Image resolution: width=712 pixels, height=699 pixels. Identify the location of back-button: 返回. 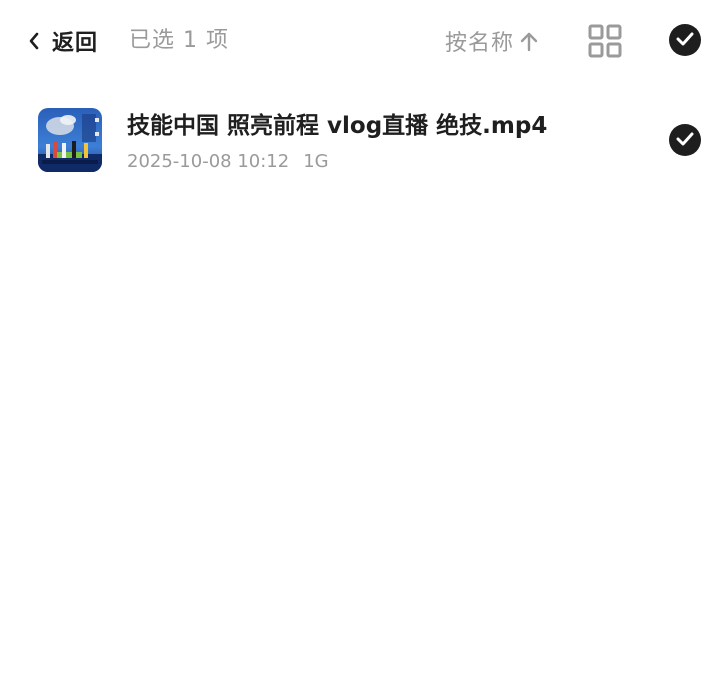
(63, 41).